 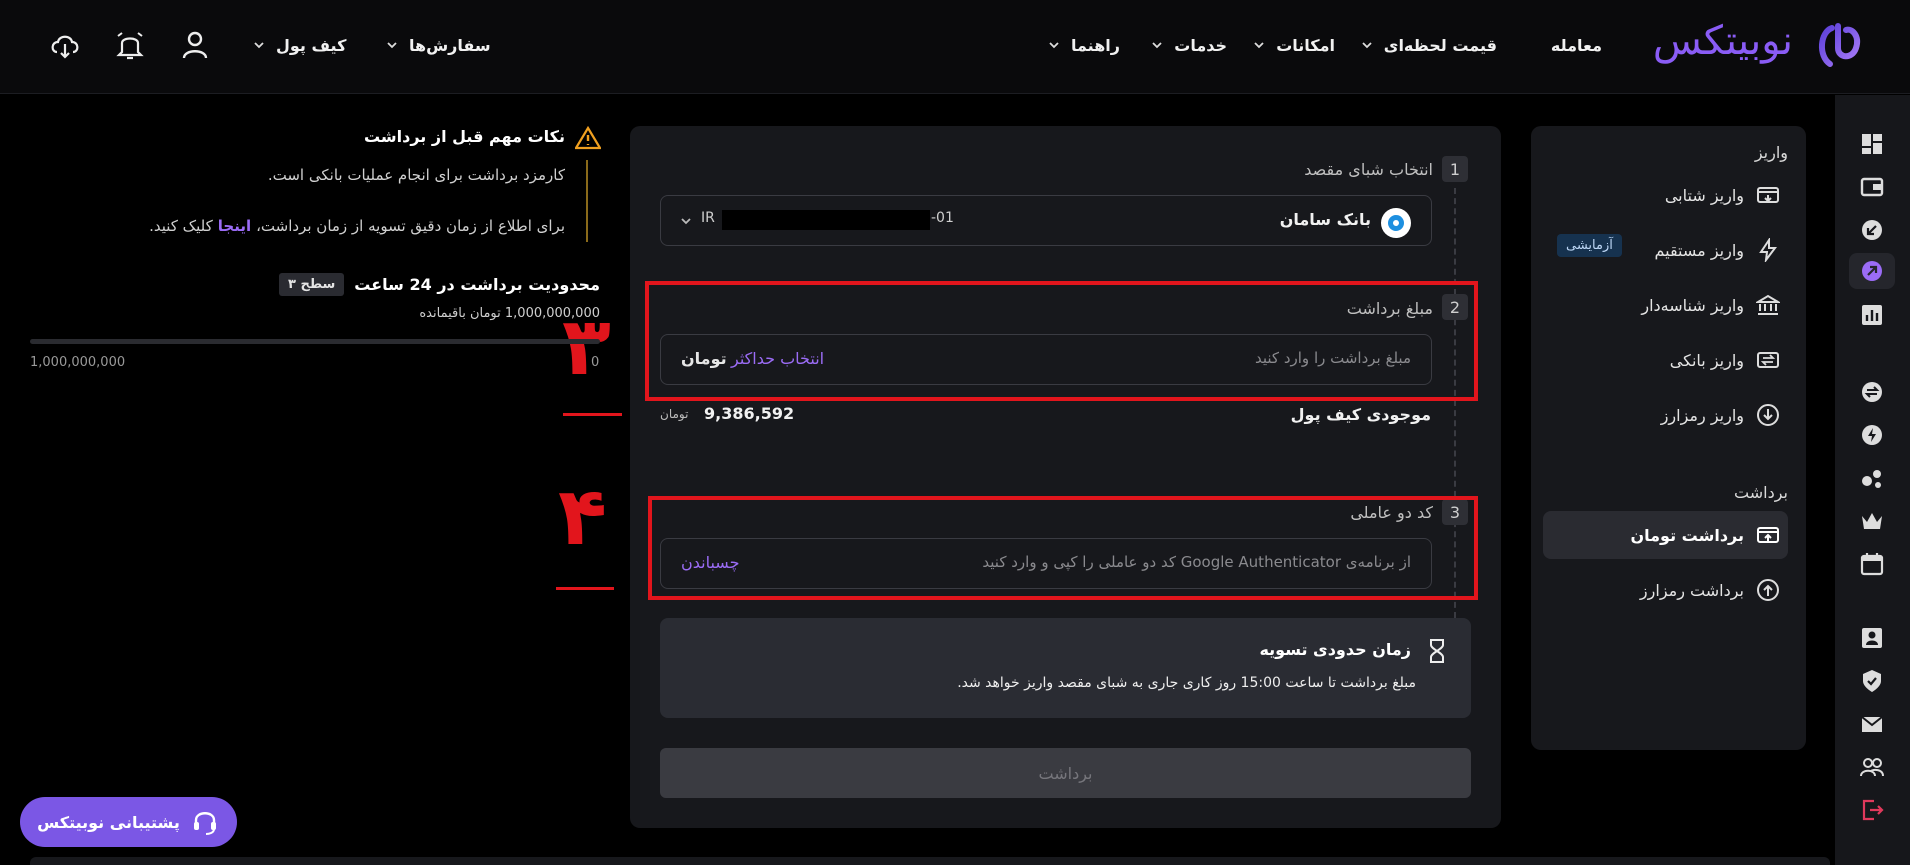 I want to click on info-title: نکات مهم قبل از برداشت, so click(x=464, y=136).